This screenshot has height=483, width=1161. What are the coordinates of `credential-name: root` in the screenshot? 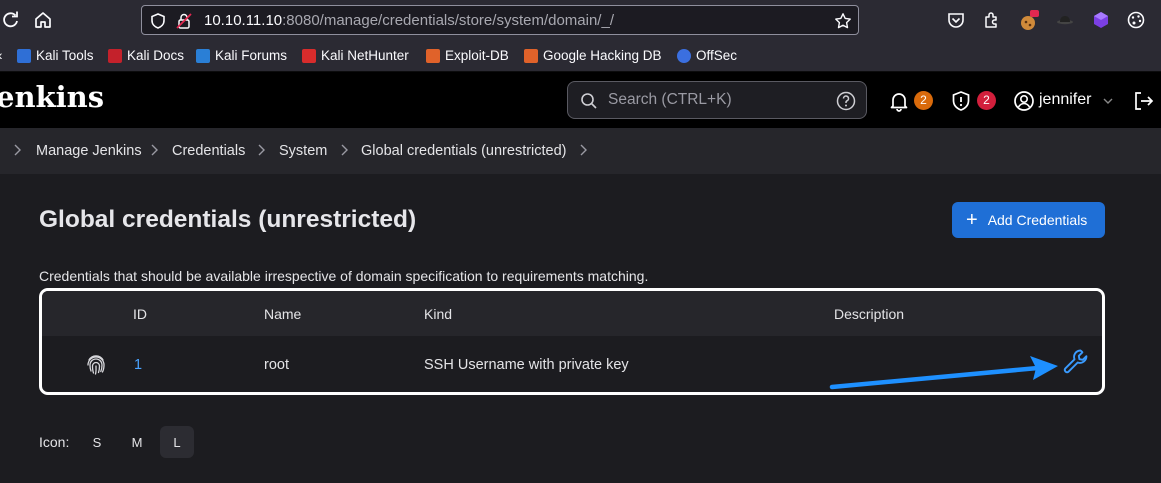 It's located at (276, 365).